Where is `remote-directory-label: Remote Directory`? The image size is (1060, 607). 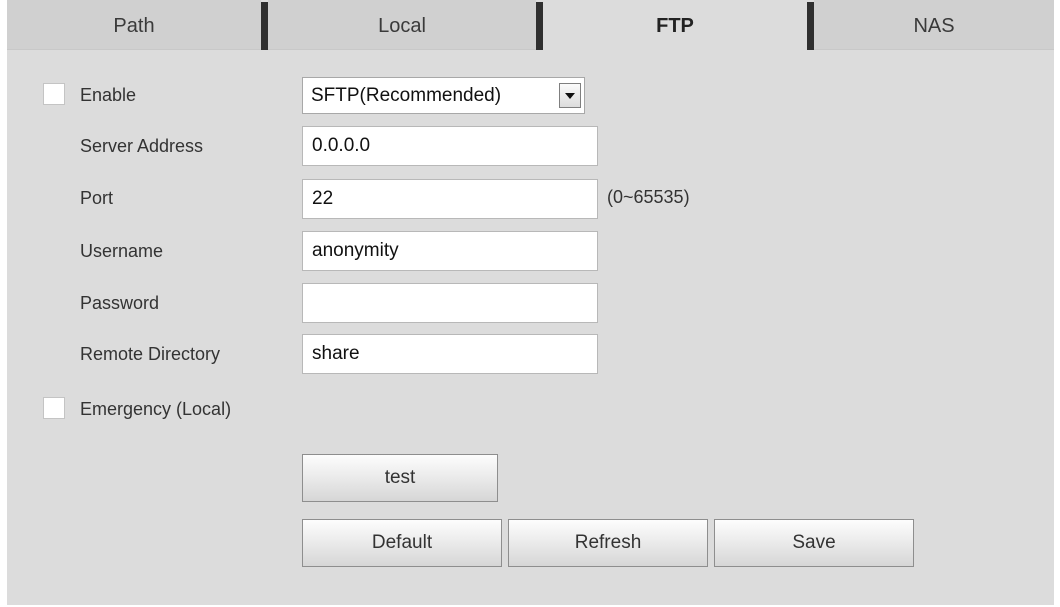
remote-directory-label: Remote Directory is located at coordinates (150, 354).